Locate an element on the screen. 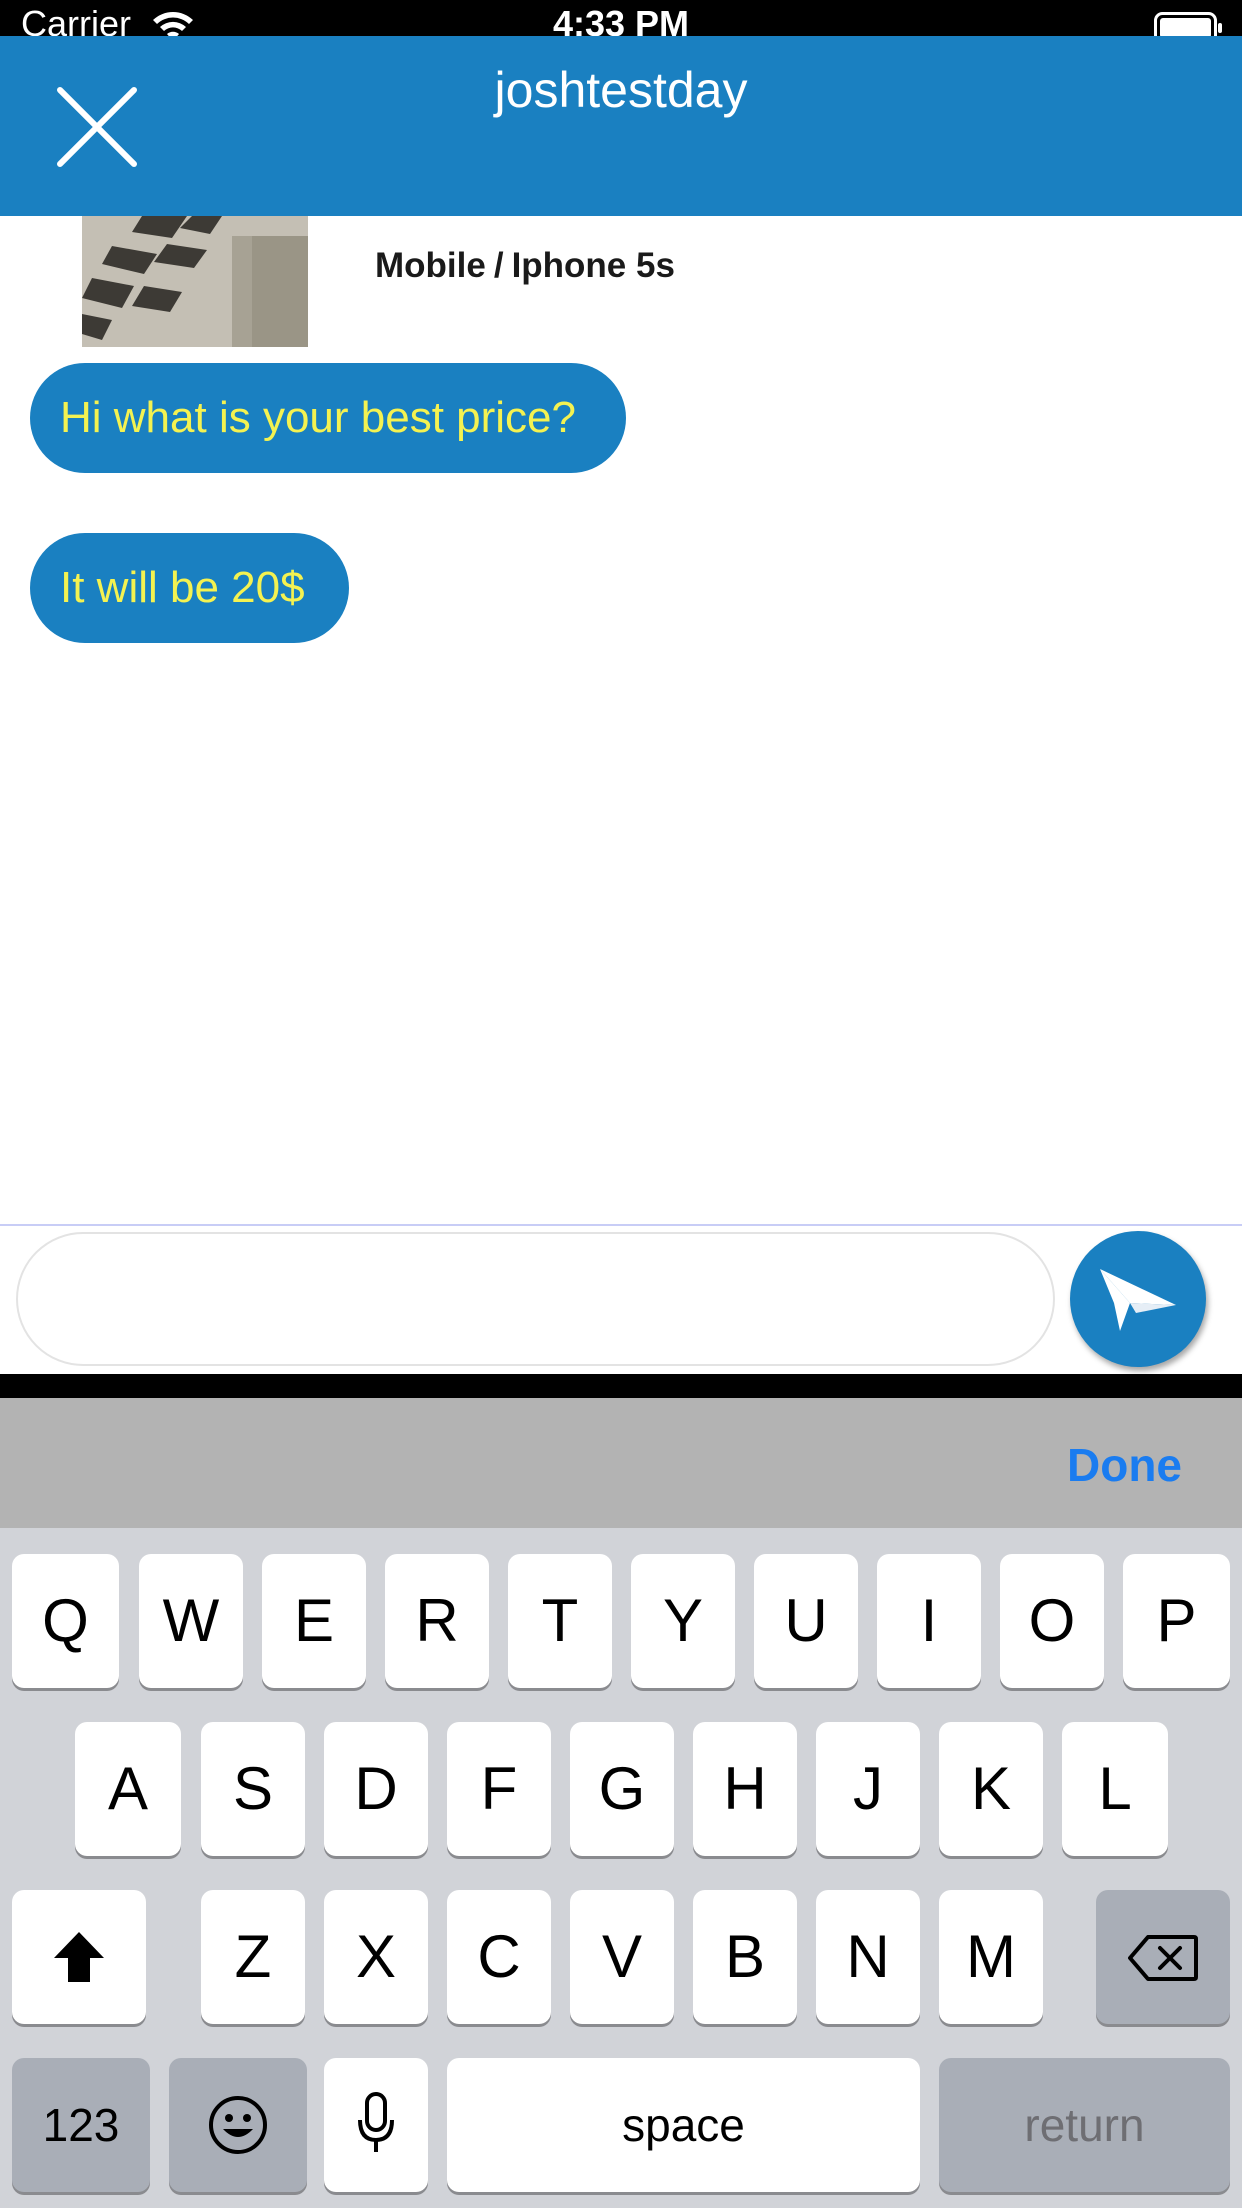  key-a: A is located at coordinates (128, 1789).